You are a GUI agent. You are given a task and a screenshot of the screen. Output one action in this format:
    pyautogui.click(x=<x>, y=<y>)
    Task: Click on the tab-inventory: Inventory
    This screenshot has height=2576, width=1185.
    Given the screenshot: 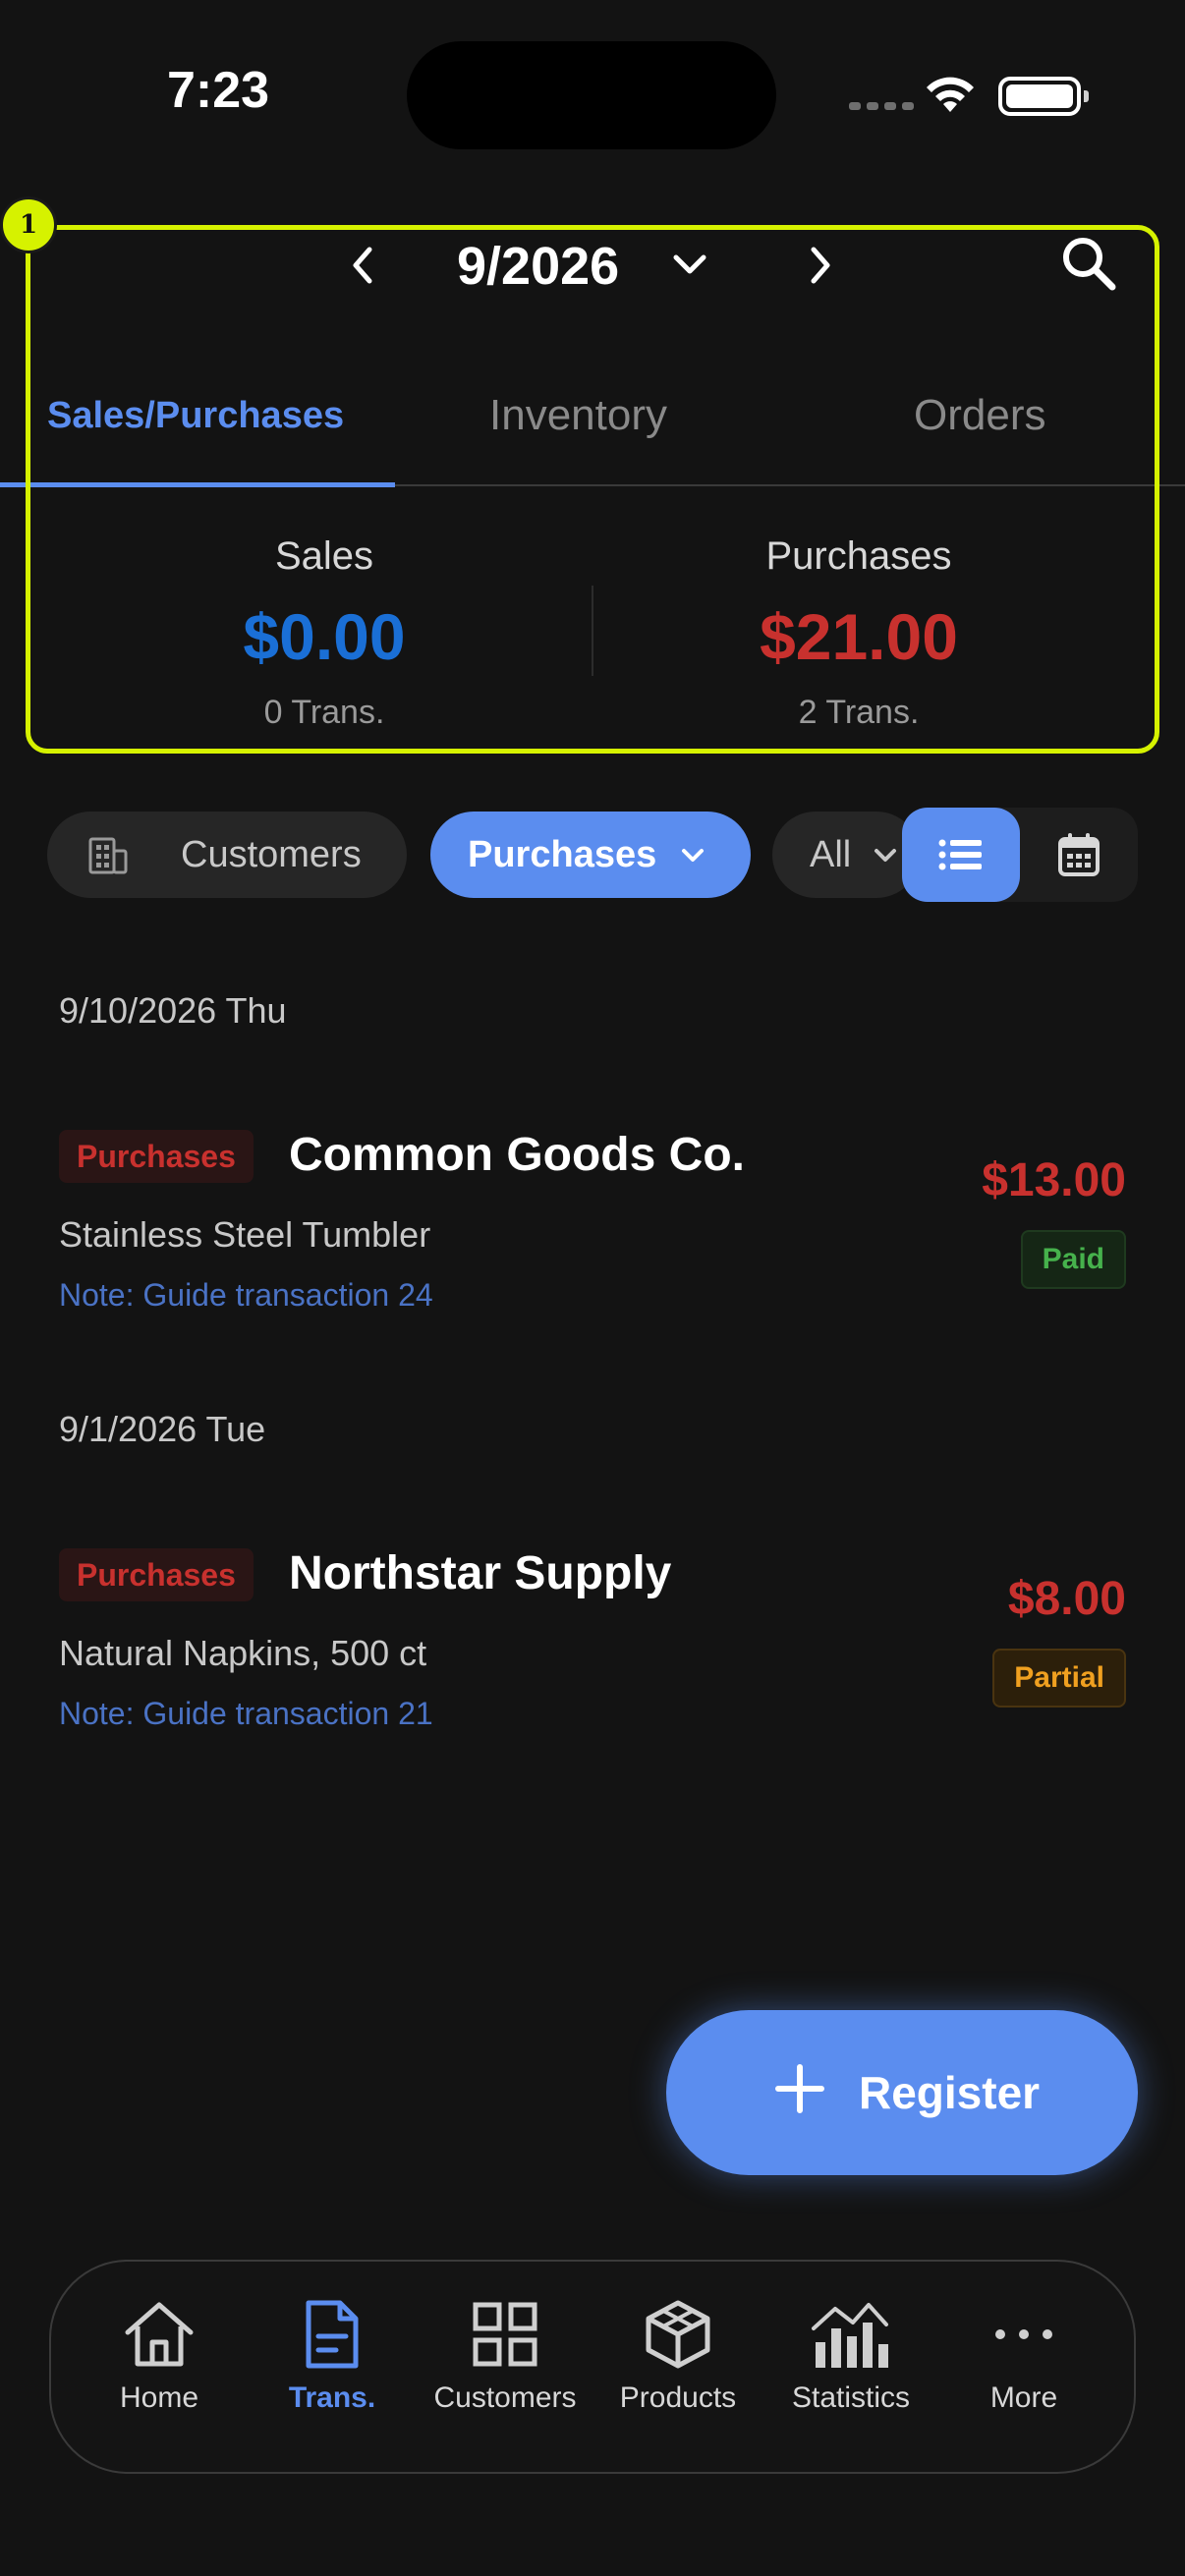 What is the action you would take?
    pyautogui.click(x=578, y=415)
    